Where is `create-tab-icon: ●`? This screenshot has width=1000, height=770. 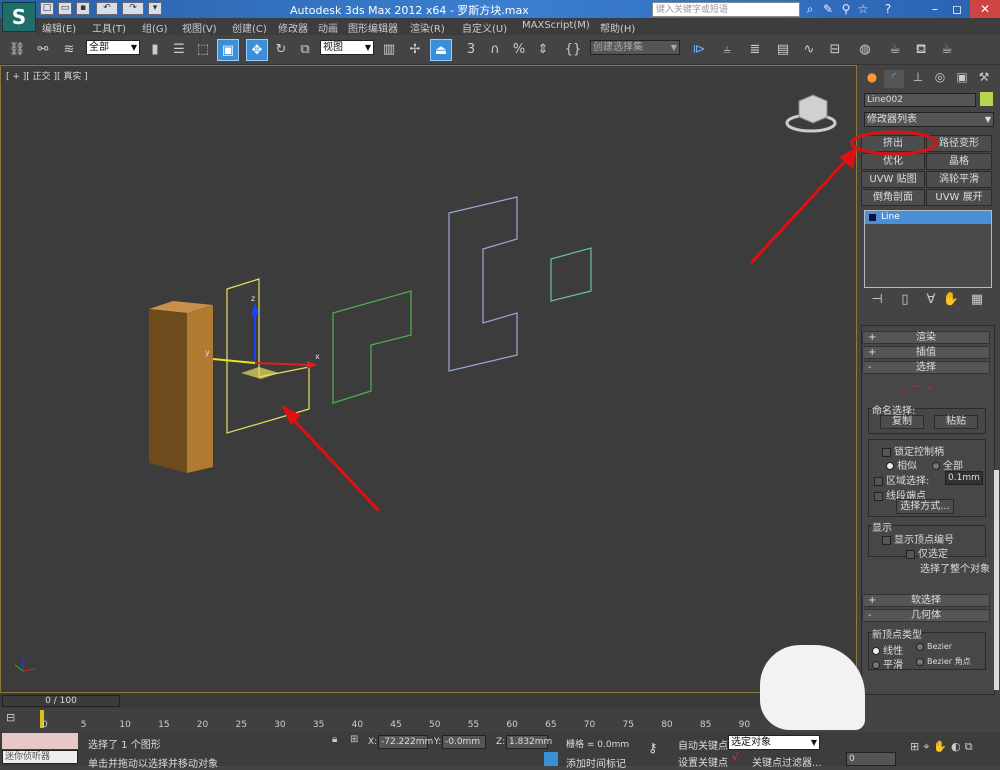 create-tab-icon: ● is located at coordinates (872, 79).